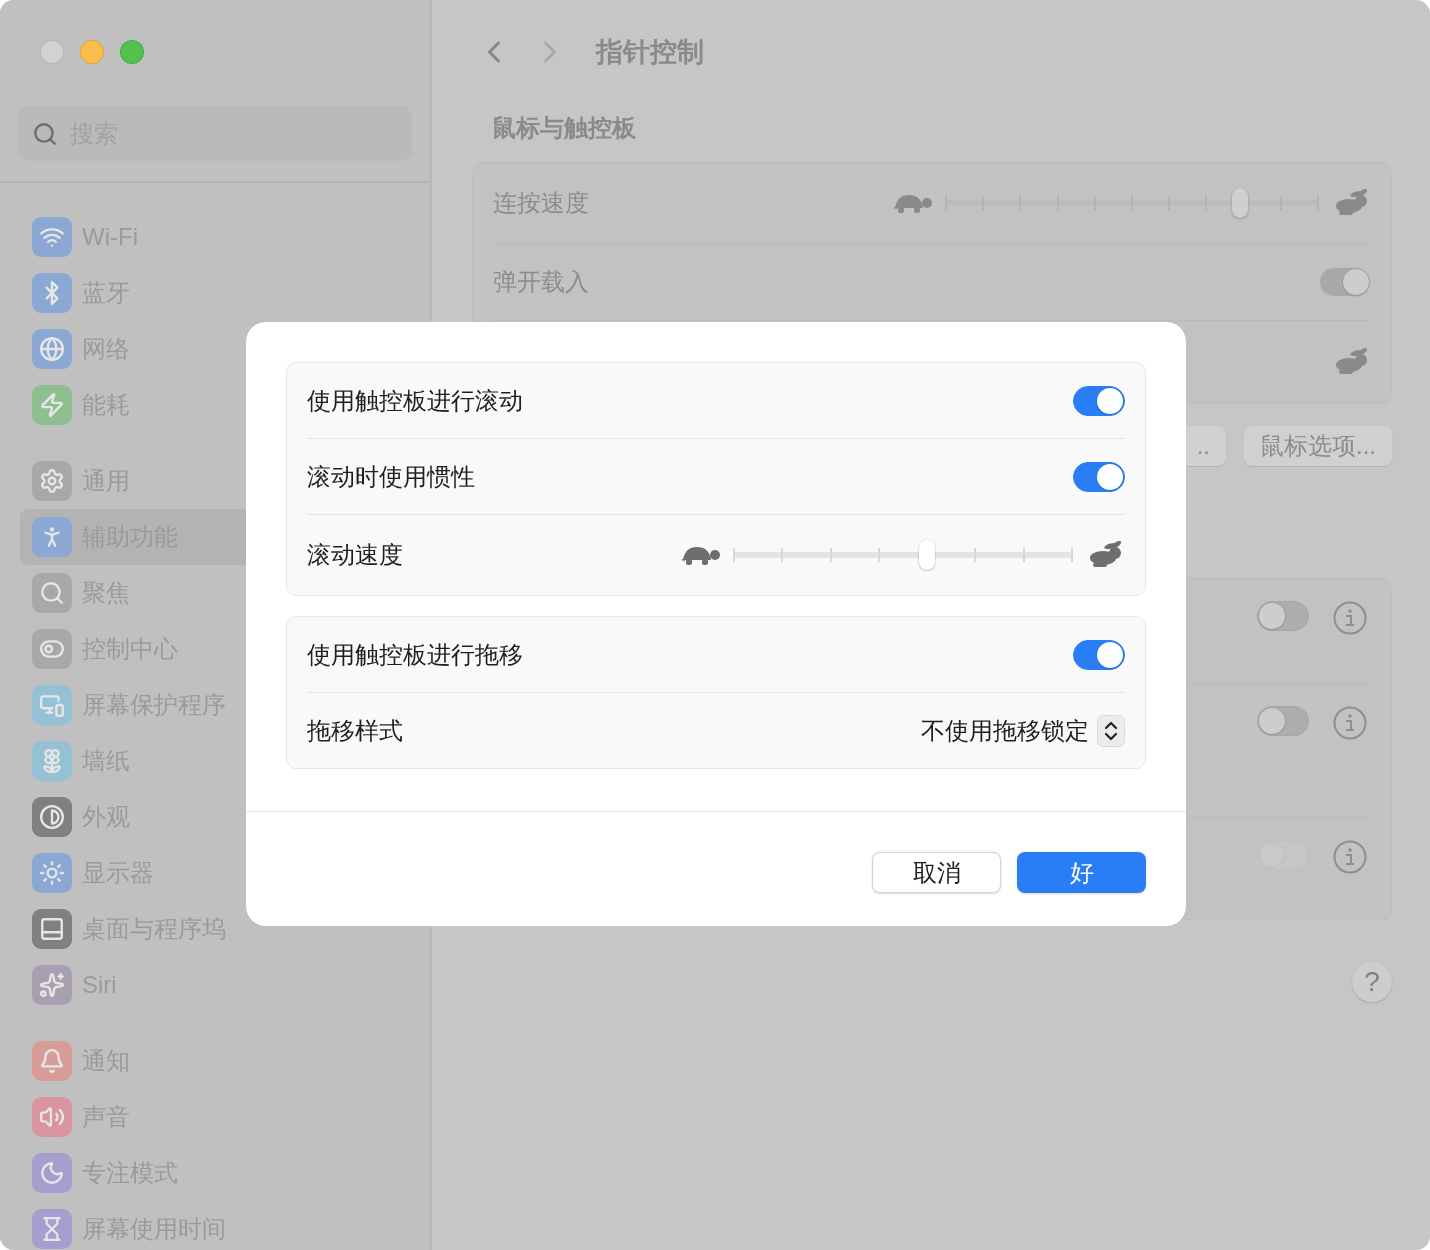  What do you see at coordinates (564, 128) in the screenshot?
I see `section-heading: 鼠标与触控板` at bounding box center [564, 128].